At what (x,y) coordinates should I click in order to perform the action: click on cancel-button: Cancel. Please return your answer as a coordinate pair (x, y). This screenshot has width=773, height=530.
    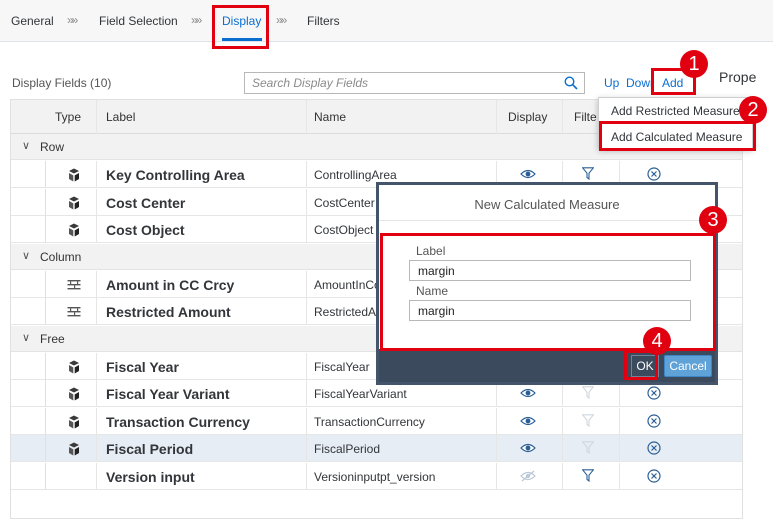
    Looking at the image, I should click on (688, 366).